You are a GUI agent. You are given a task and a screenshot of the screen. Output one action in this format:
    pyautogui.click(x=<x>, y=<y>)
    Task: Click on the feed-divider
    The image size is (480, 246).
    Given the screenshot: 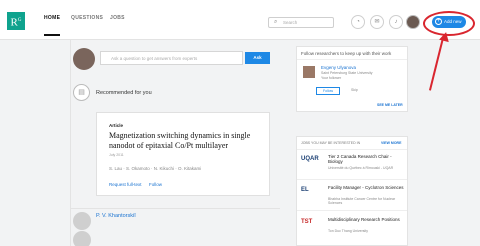 What is the action you would take?
    pyautogui.click(x=175, y=208)
    